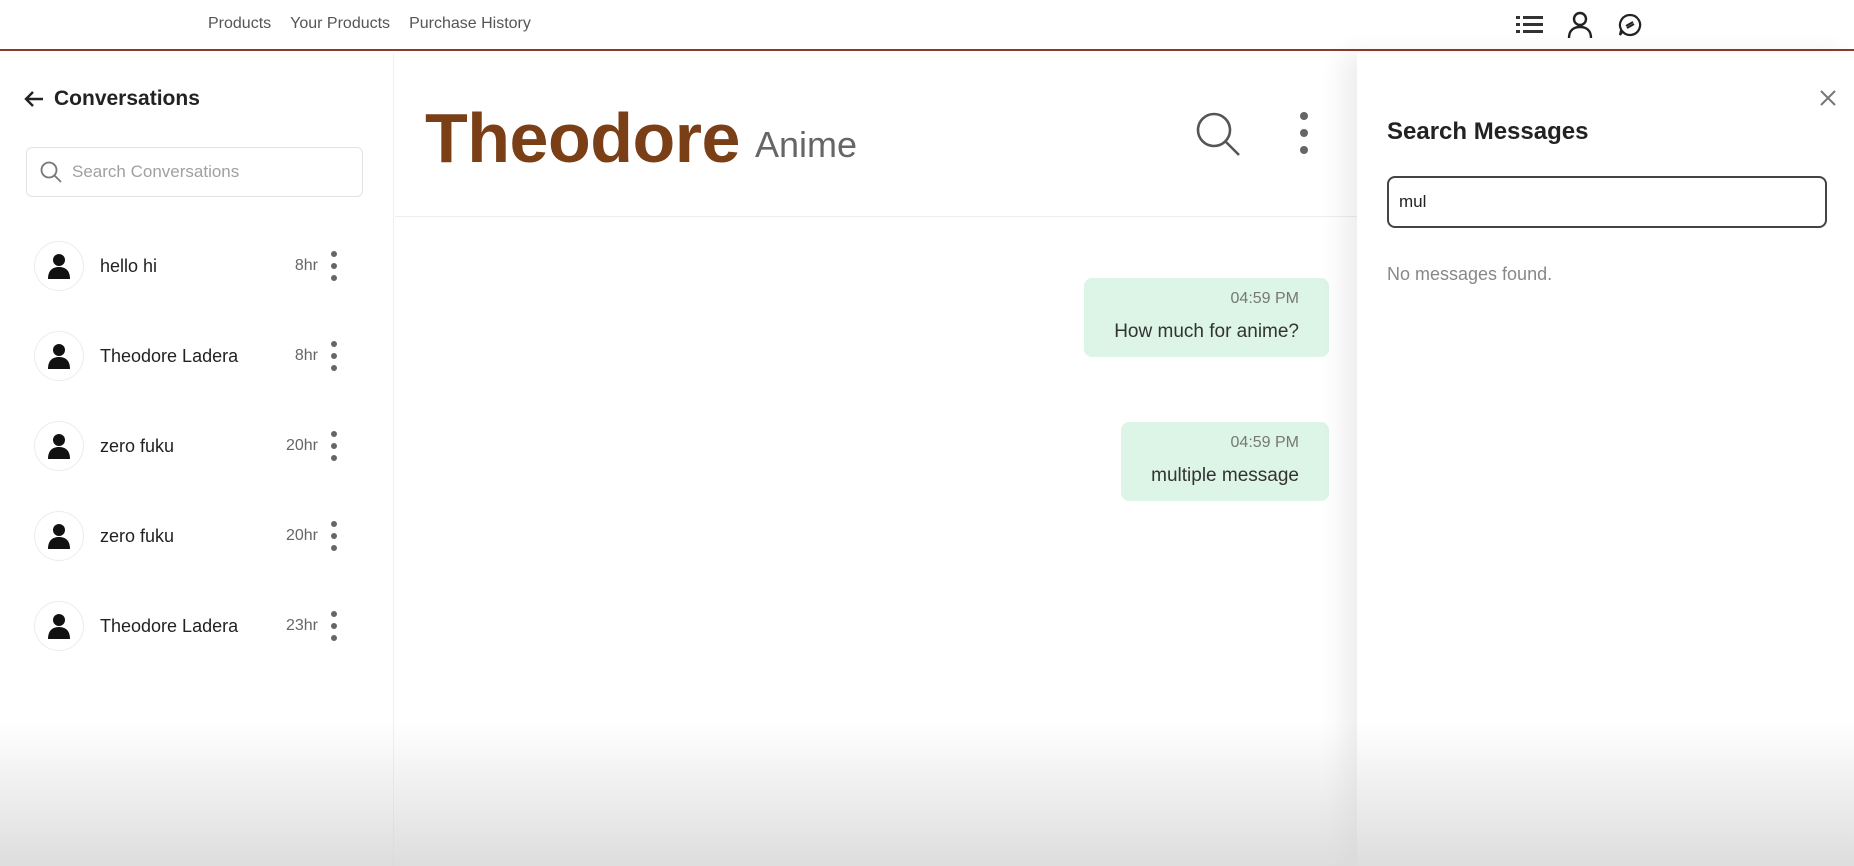  Describe the element at coordinates (340, 24) in the screenshot. I see `nav-your-products-link: Your Products` at that location.